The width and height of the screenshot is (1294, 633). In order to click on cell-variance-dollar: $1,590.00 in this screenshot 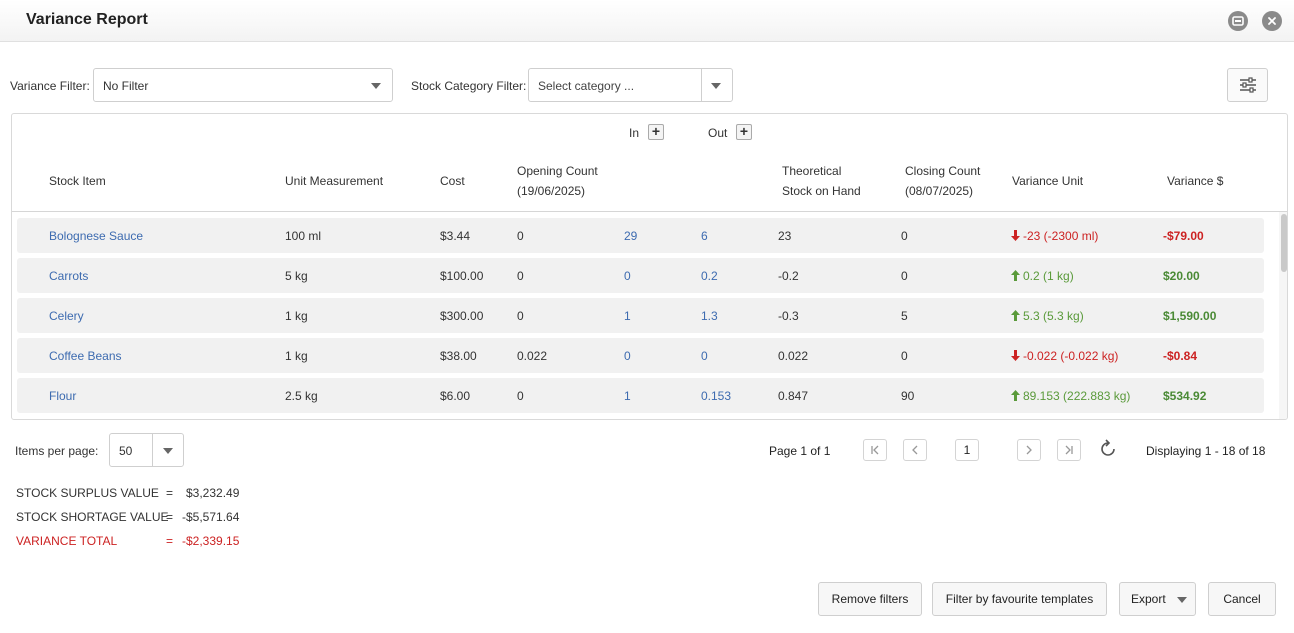, I will do `click(1190, 316)`.